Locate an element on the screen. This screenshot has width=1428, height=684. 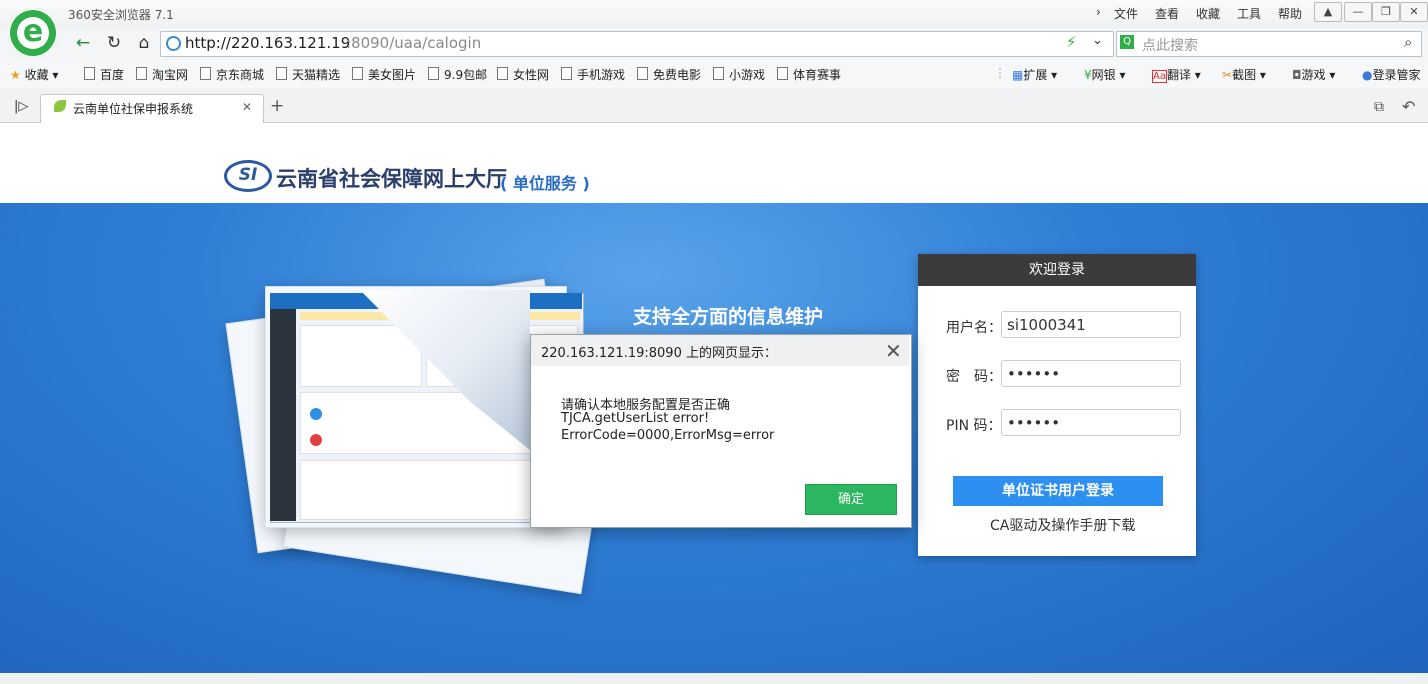
menu-file: 文件 is located at coordinates (1126, 13).